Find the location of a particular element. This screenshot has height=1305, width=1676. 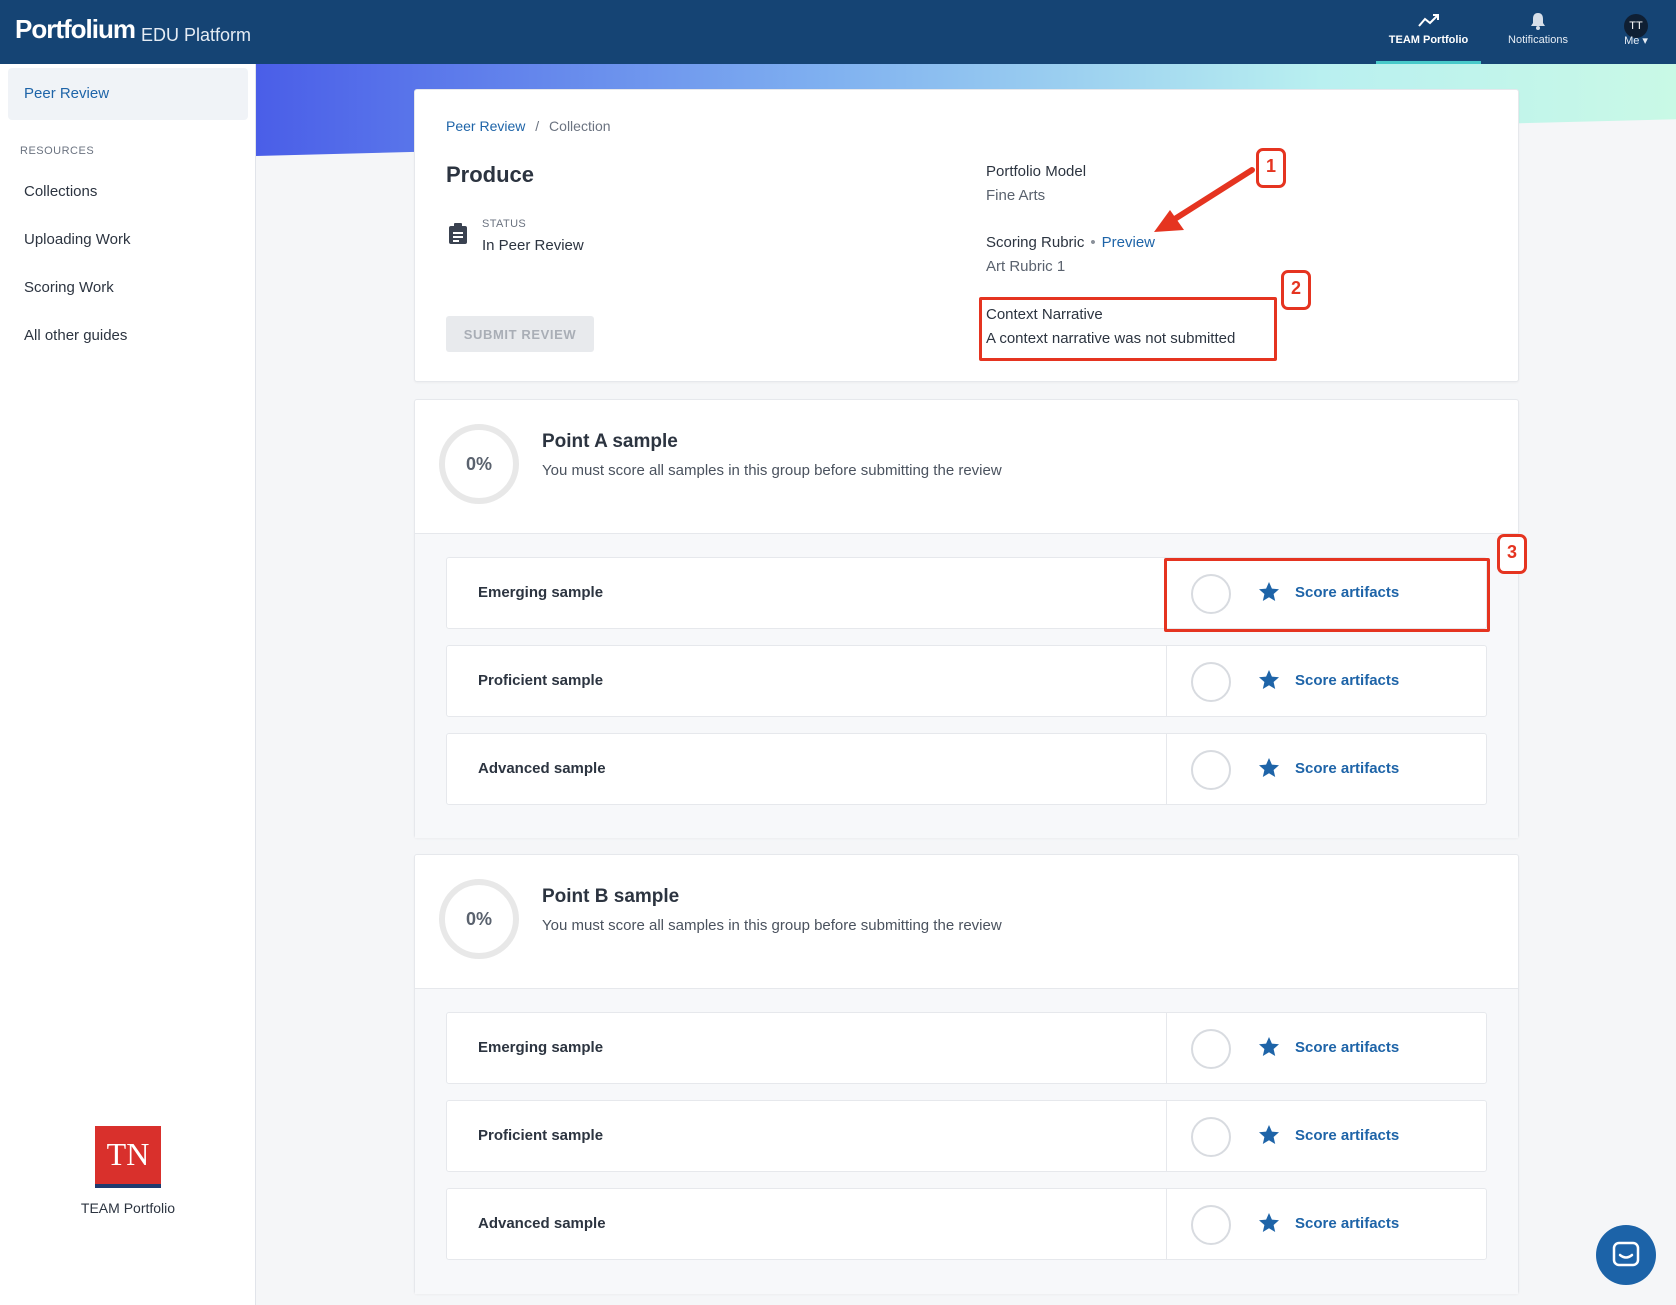

annotation-marker-3: 3 is located at coordinates (1512, 554).